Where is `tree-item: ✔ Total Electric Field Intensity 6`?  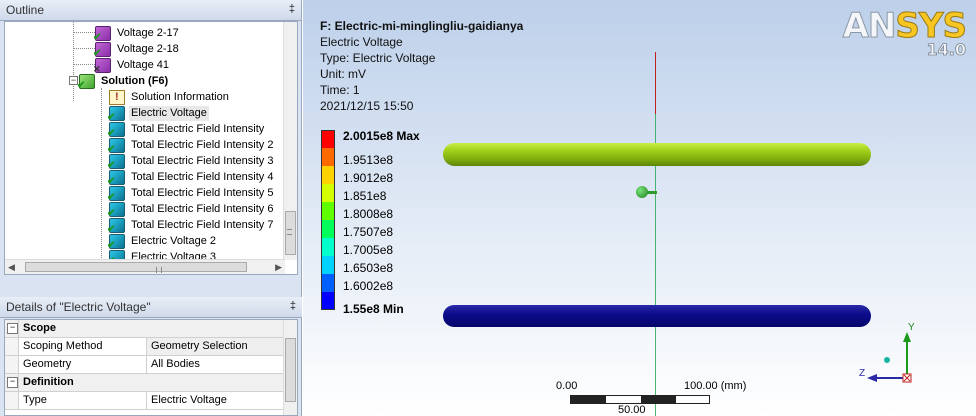
tree-item: ✔ Total Electric Field Intensity 6 is located at coordinates (191, 210).